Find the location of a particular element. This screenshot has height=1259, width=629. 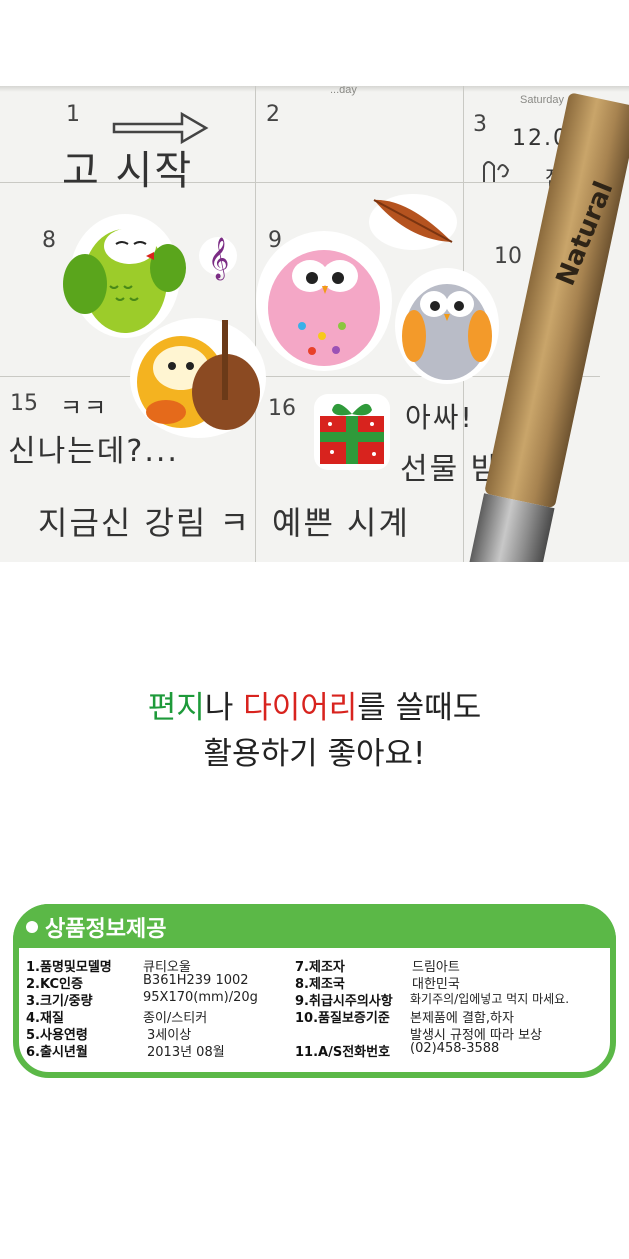

day-number: 15 is located at coordinates (24, 403).